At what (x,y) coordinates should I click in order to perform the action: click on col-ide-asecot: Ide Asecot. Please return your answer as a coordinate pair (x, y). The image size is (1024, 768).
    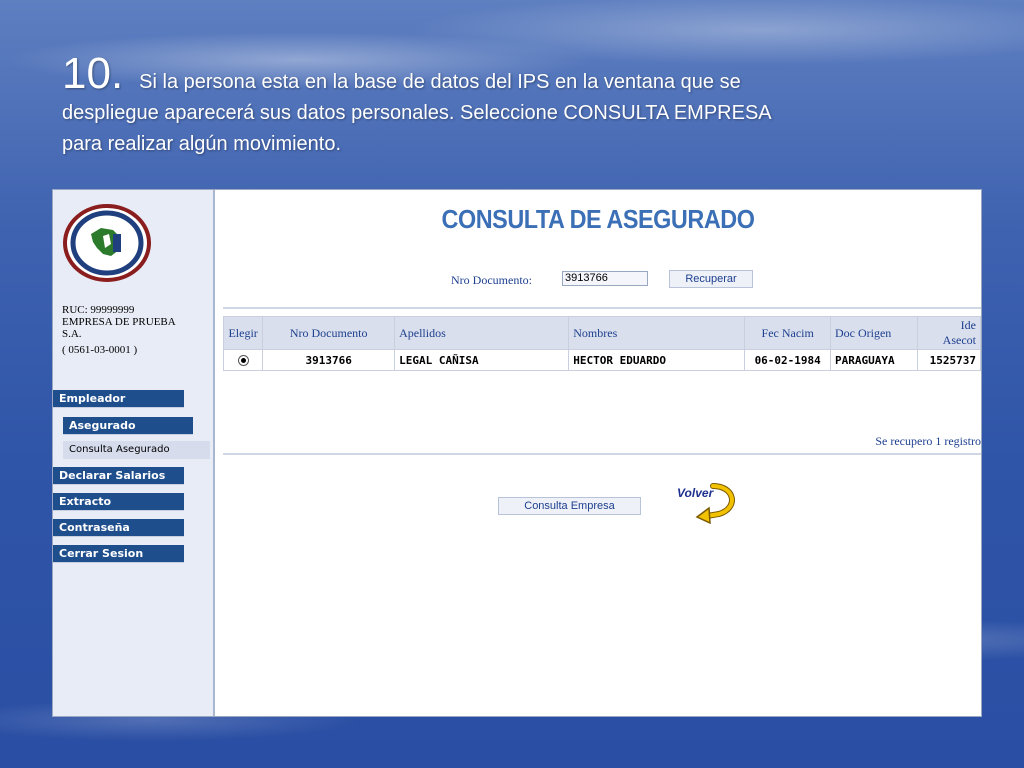
    Looking at the image, I should click on (948, 333).